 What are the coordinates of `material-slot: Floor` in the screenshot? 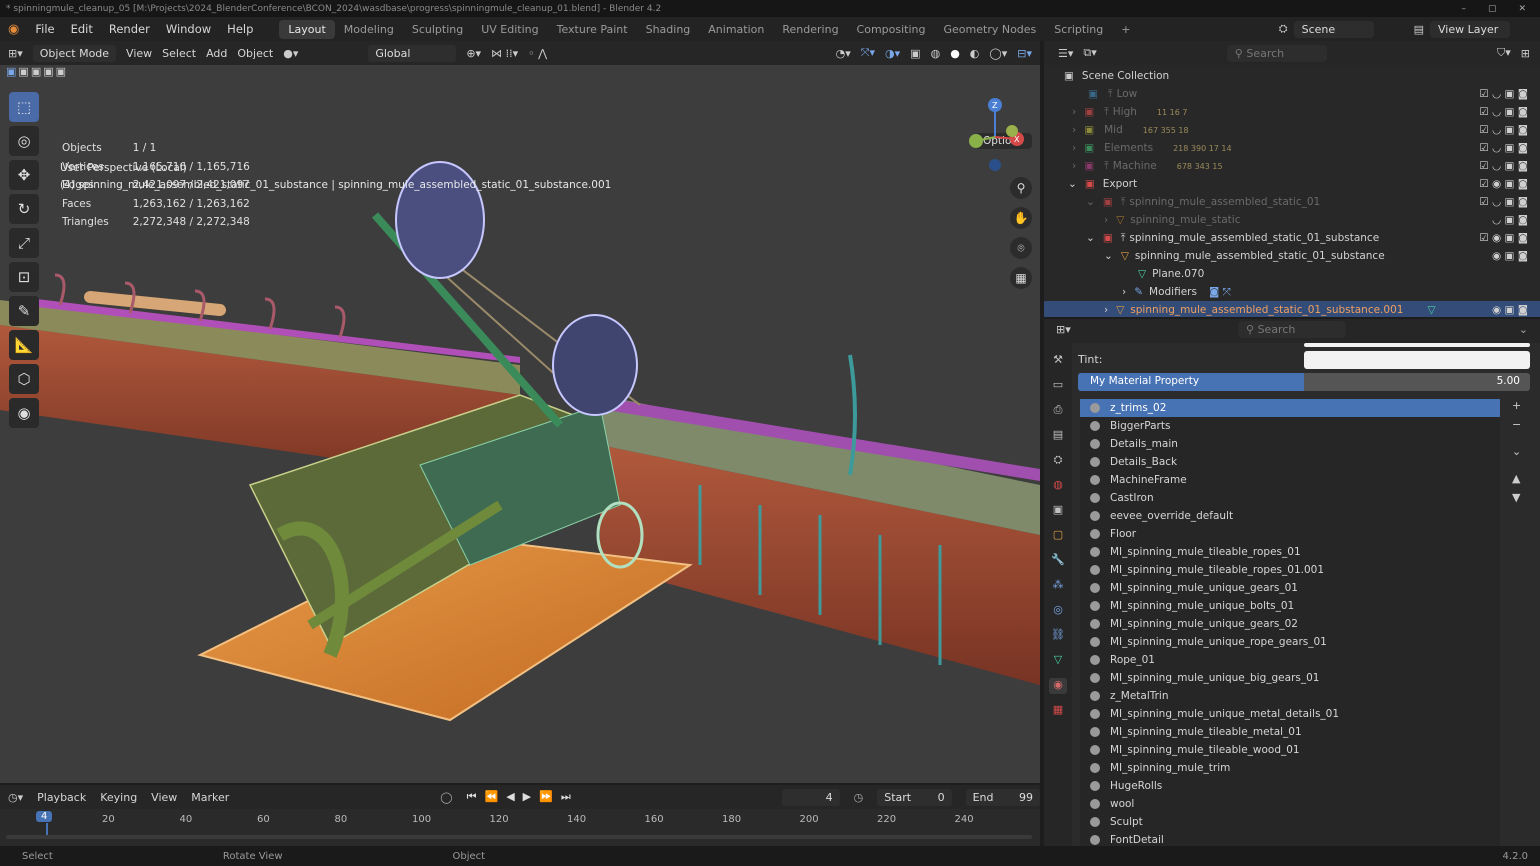 It's located at (1290, 534).